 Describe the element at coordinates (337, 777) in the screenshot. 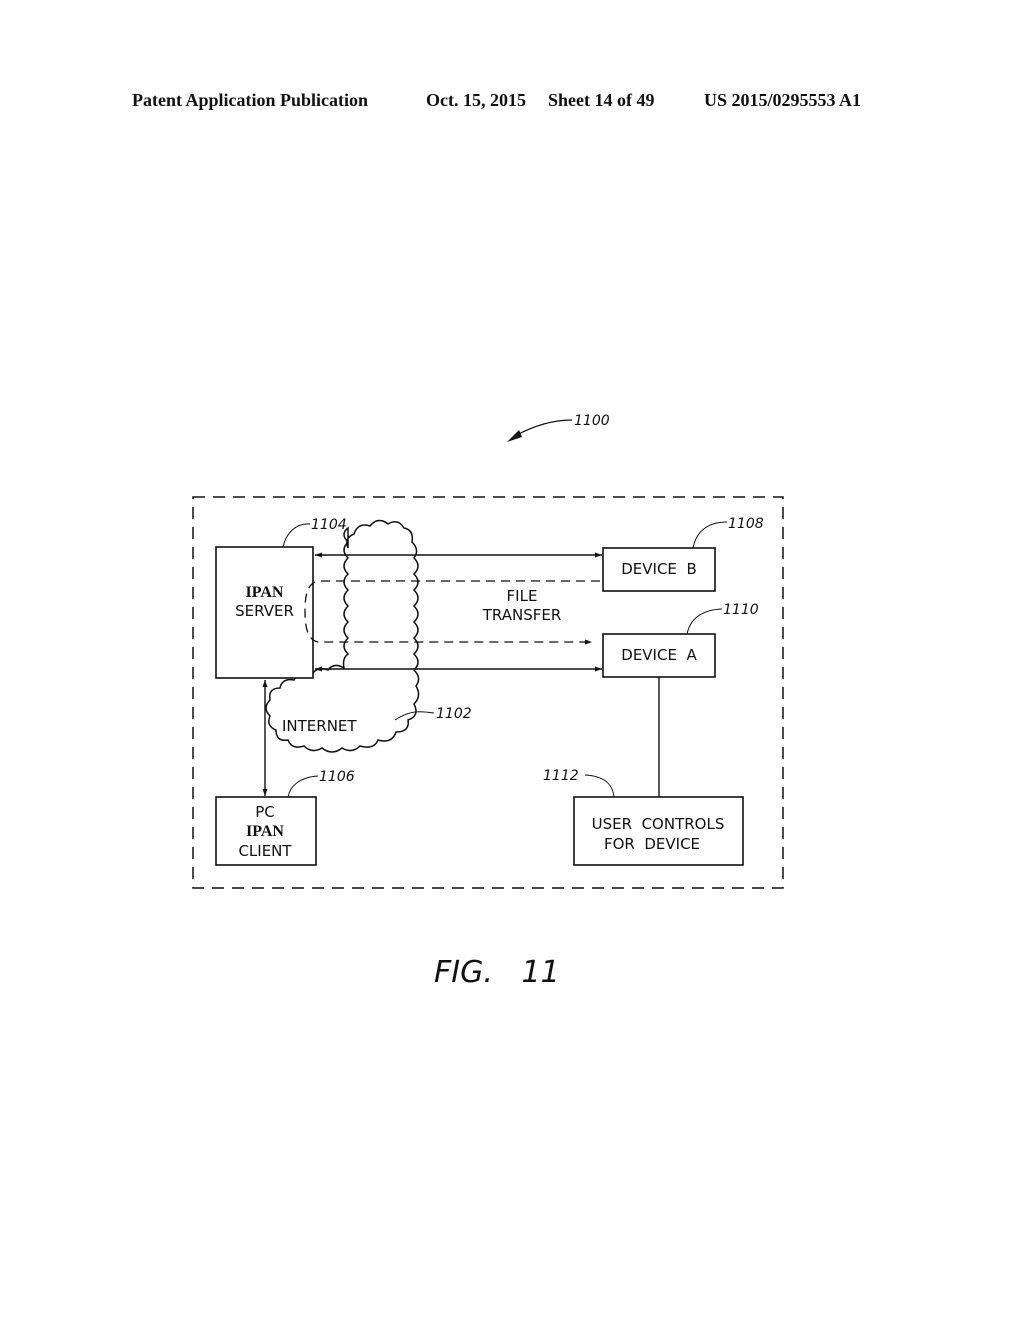

I see `ref-1106: 1106` at that location.